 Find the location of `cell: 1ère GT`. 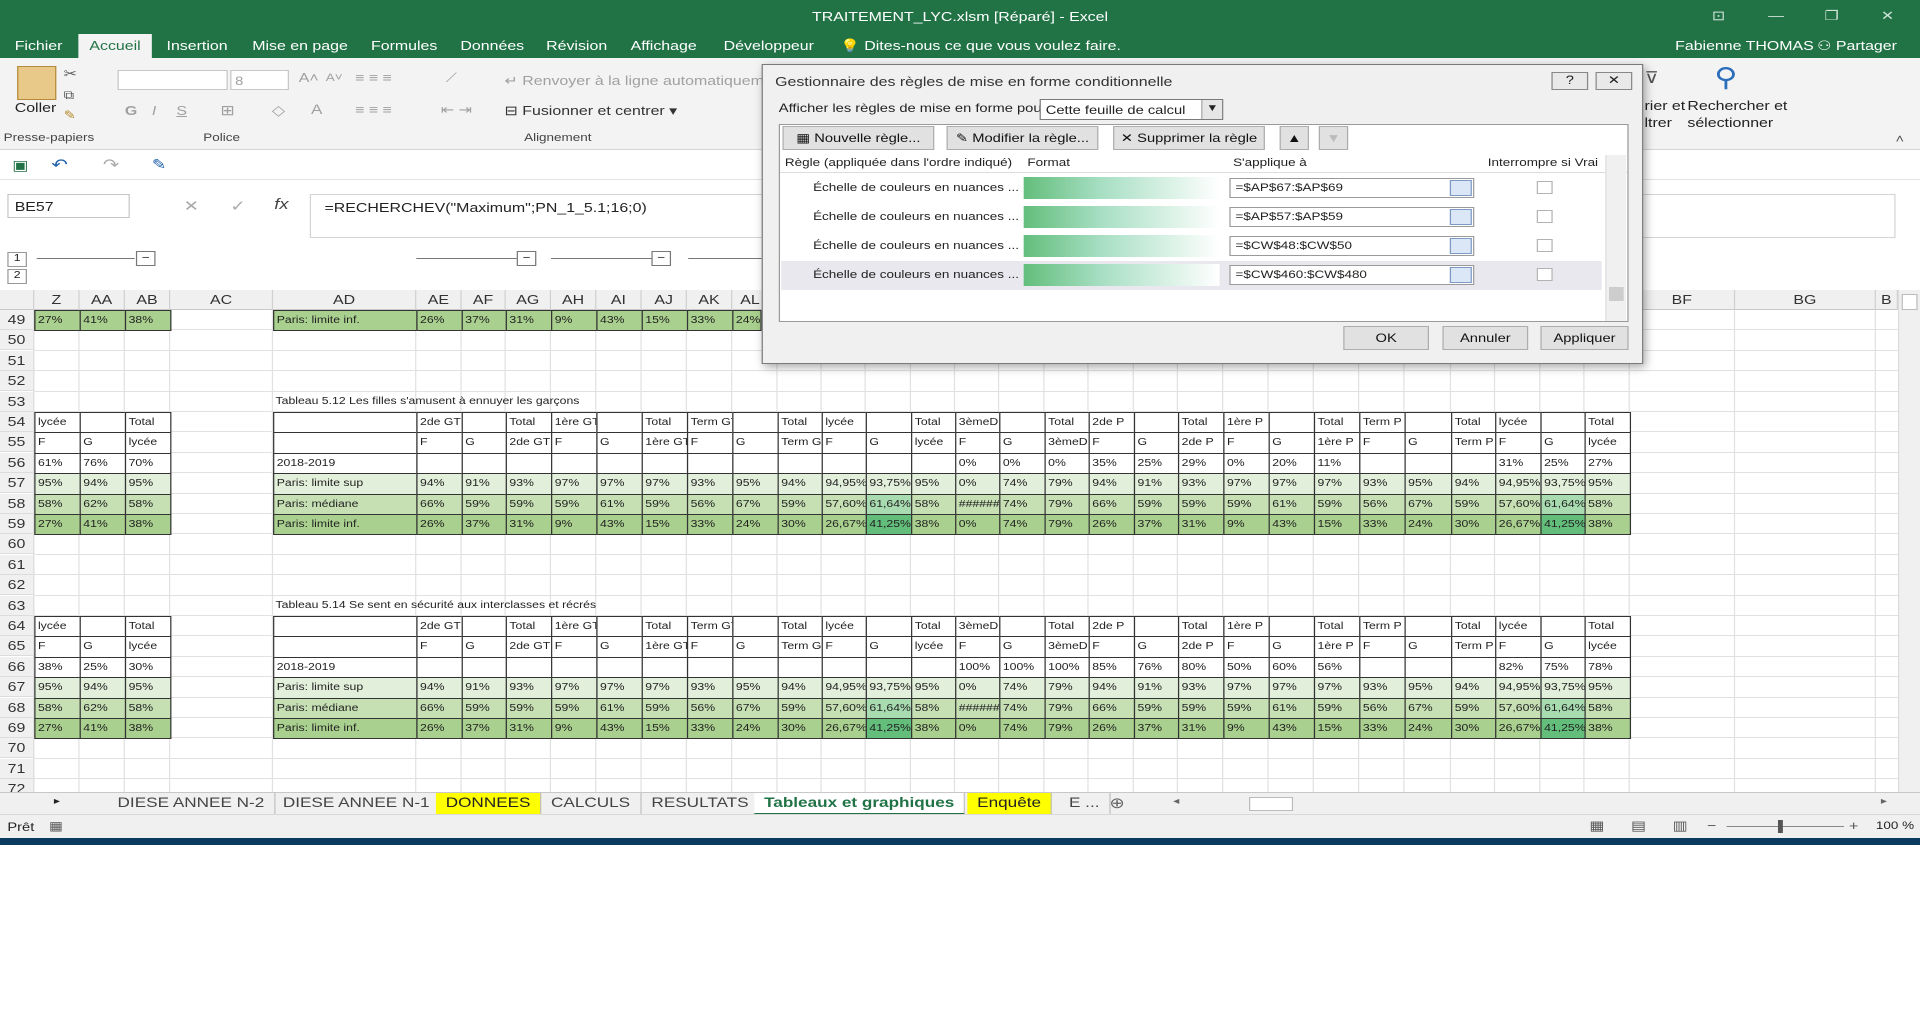

cell: 1ère GT is located at coordinates (574, 627).